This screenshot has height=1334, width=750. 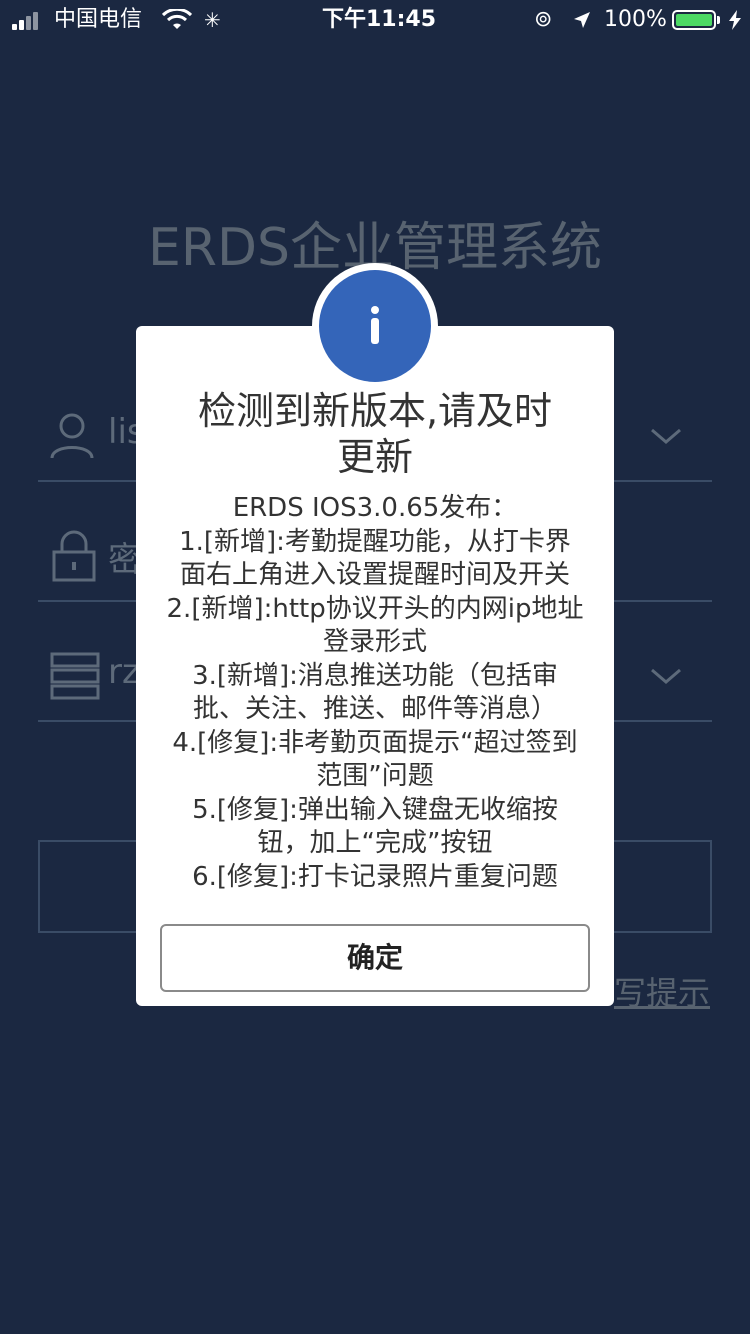 What do you see at coordinates (582, 20) in the screenshot?
I see `location-arrow-icon` at bounding box center [582, 20].